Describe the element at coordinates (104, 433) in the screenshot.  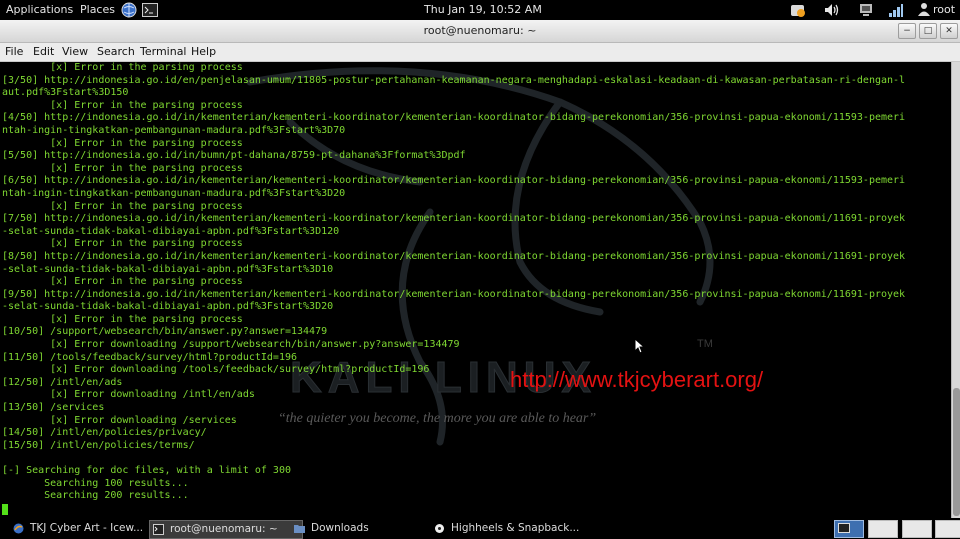
I see `terminal-line: [14/50] /intl/en/policies/privacy/` at that location.